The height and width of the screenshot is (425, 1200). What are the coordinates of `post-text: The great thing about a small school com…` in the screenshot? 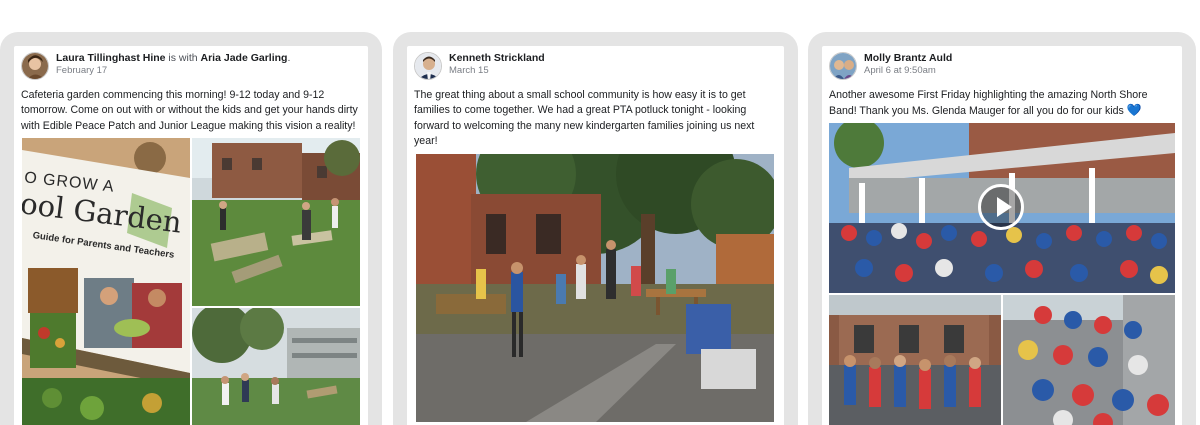 It's located at (584, 118).